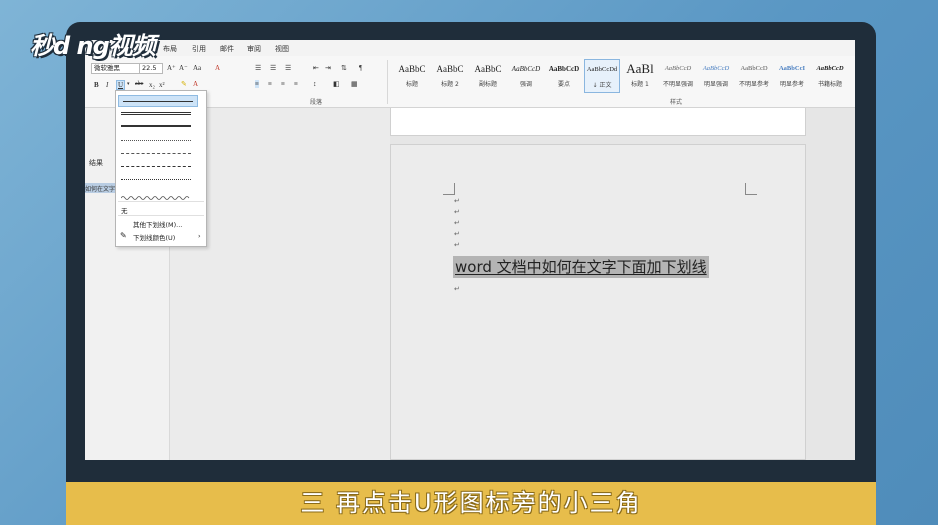 The height and width of the screenshot is (525, 938). Describe the element at coordinates (195, 84) in the screenshot. I see `font-color-icon: A` at that location.